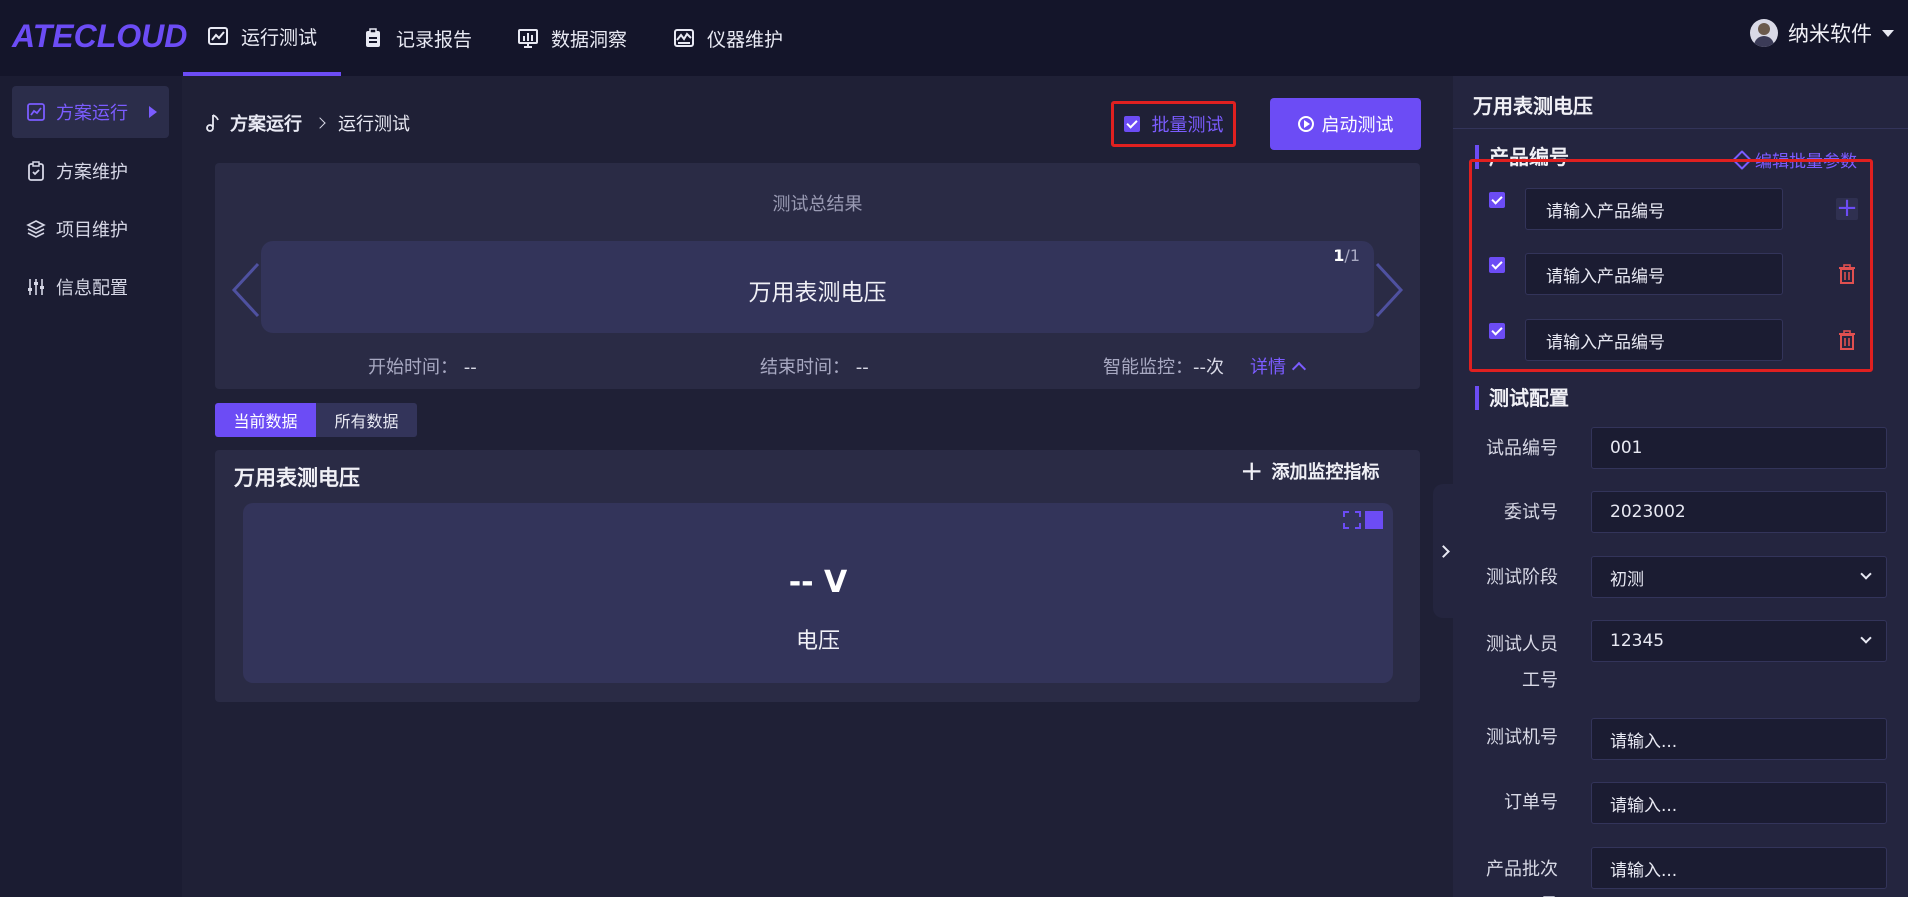 Image resolution: width=1908 pixels, height=897 pixels. I want to click on sidebar-item-plan-maintenance: 方案维护, so click(90, 171).